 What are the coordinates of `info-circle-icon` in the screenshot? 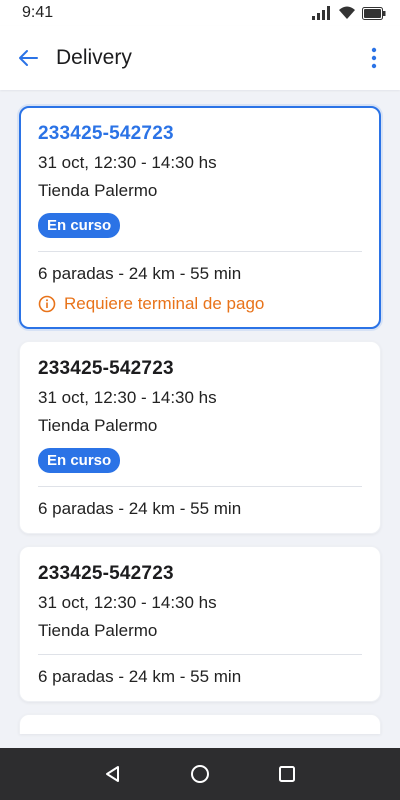 It's located at (47, 304).